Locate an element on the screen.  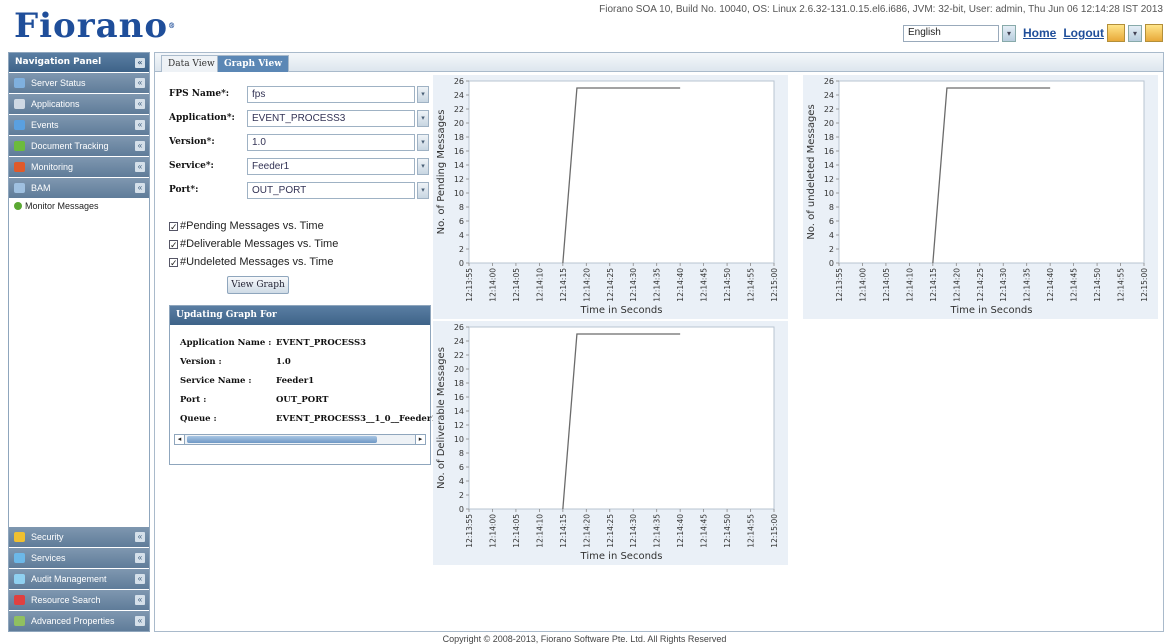
scroll-thumb is located at coordinates (282, 439).